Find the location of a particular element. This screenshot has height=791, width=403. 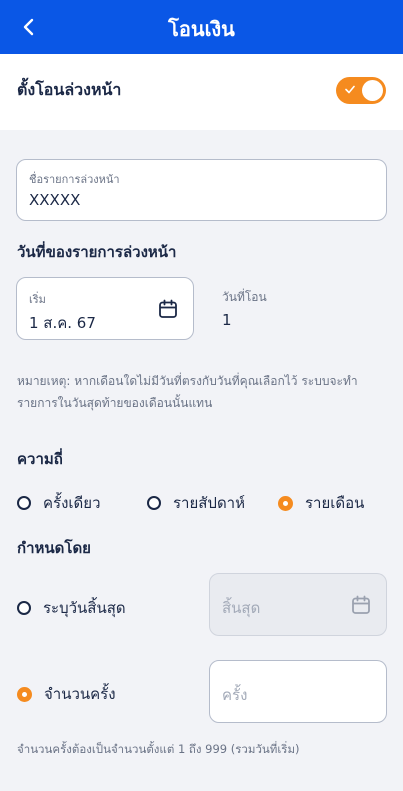

schedule-toggle-switch is located at coordinates (361, 90).